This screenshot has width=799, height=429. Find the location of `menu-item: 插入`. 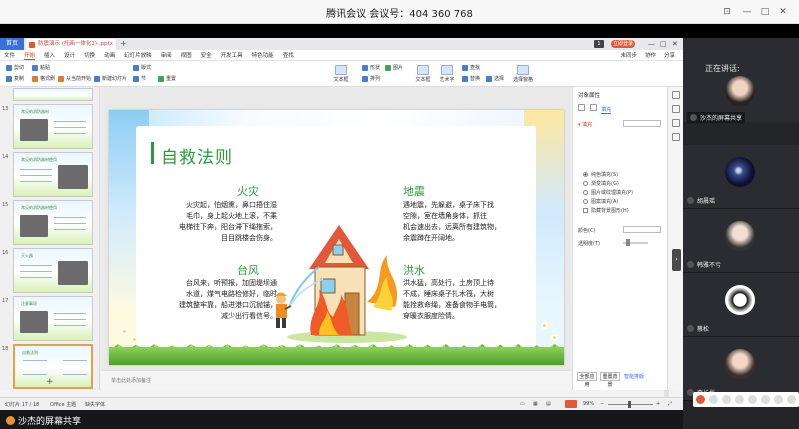

menu-item: 插入 is located at coordinates (49, 55).